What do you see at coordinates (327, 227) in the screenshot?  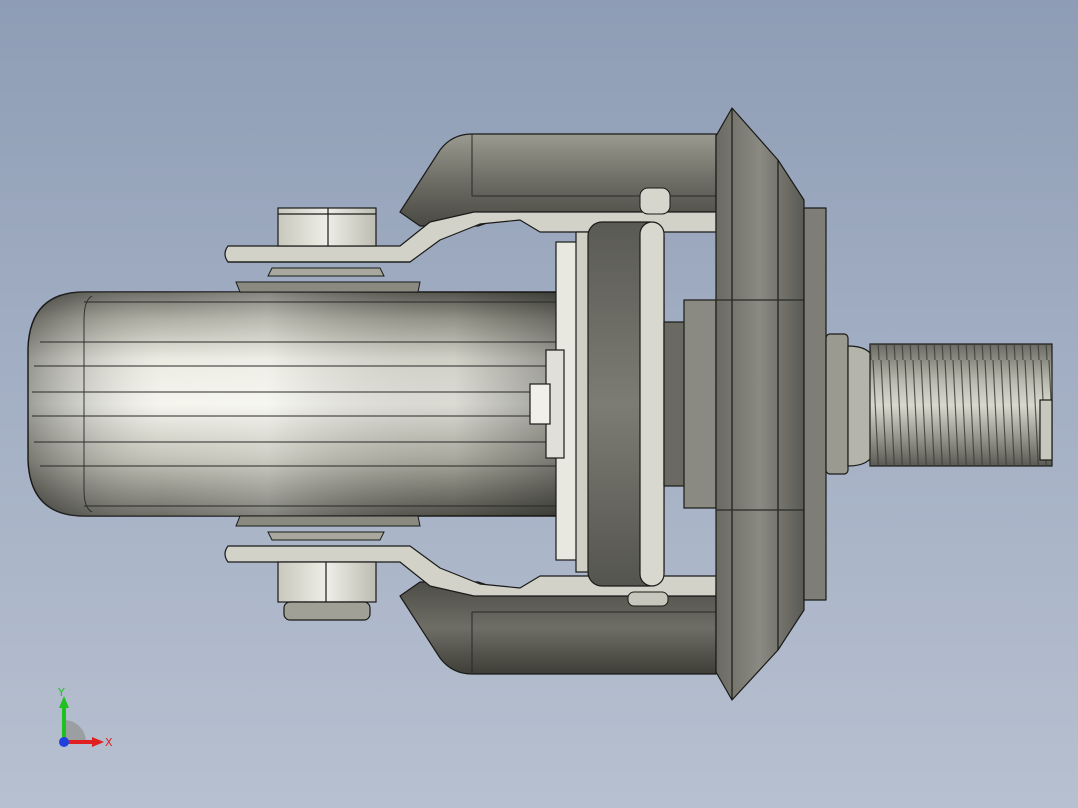 I see `hex-nut-top` at bounding box center [327, 227].